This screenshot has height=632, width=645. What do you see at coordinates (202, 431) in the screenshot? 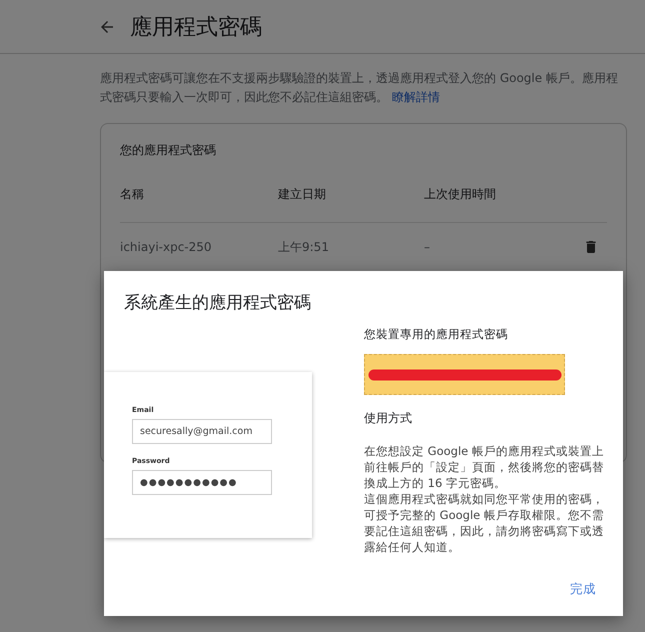
I see `email-field: securesally@gmail.com` at bounding box center [202, 431].